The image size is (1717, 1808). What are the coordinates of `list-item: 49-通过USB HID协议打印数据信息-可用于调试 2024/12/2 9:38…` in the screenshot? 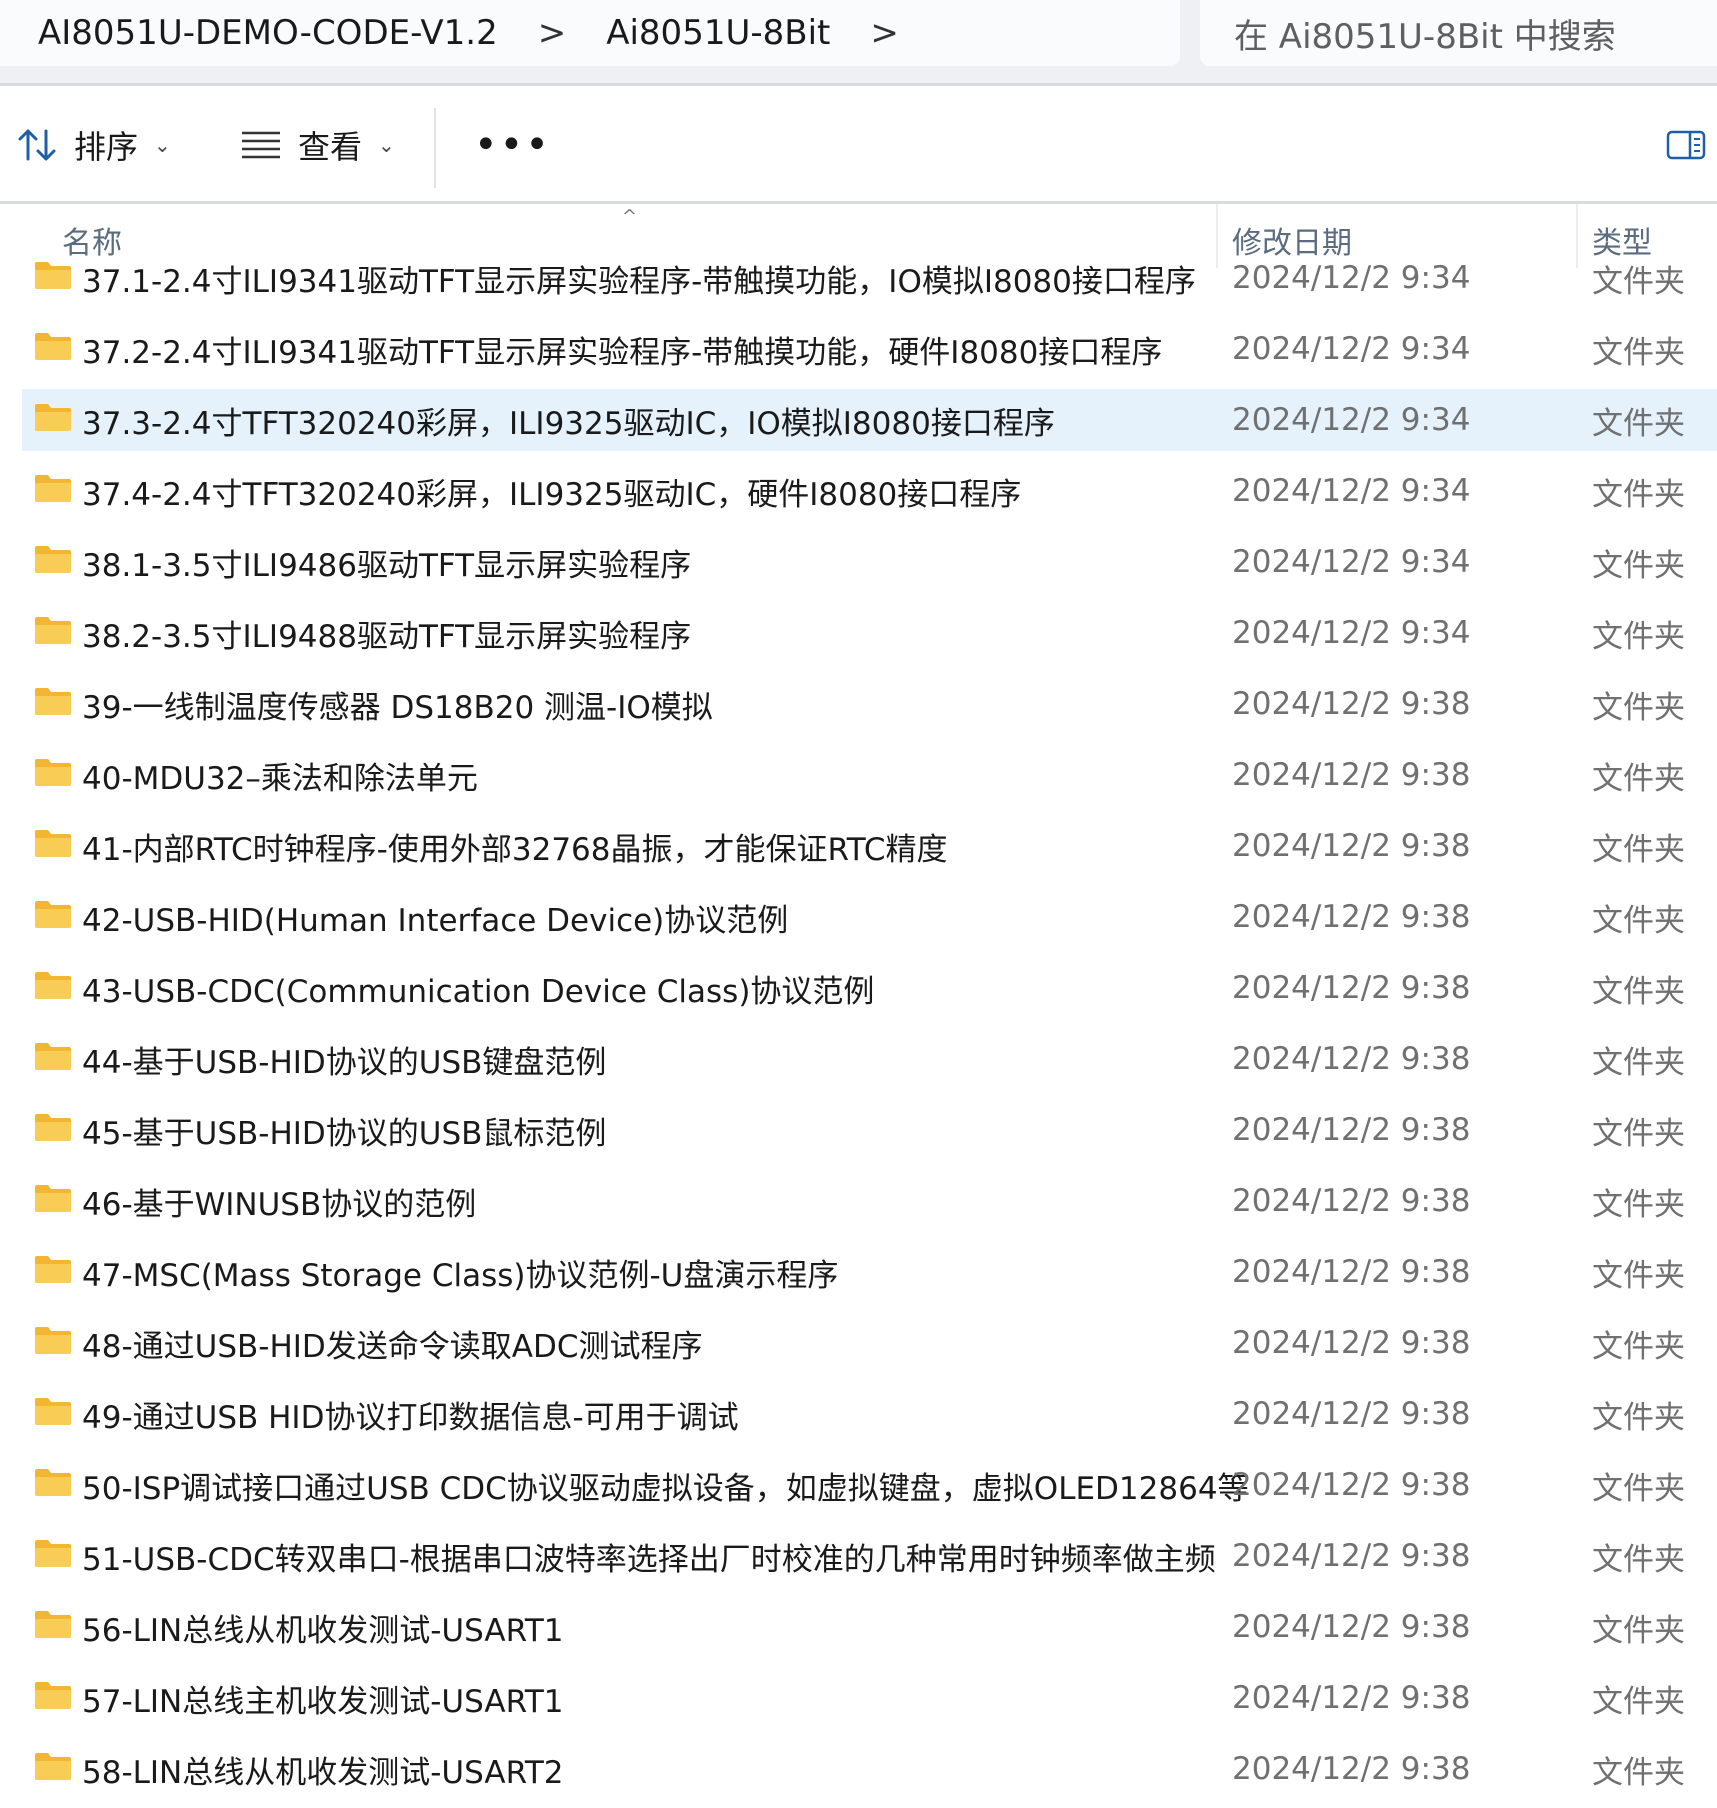 It's located at (869, 1414).